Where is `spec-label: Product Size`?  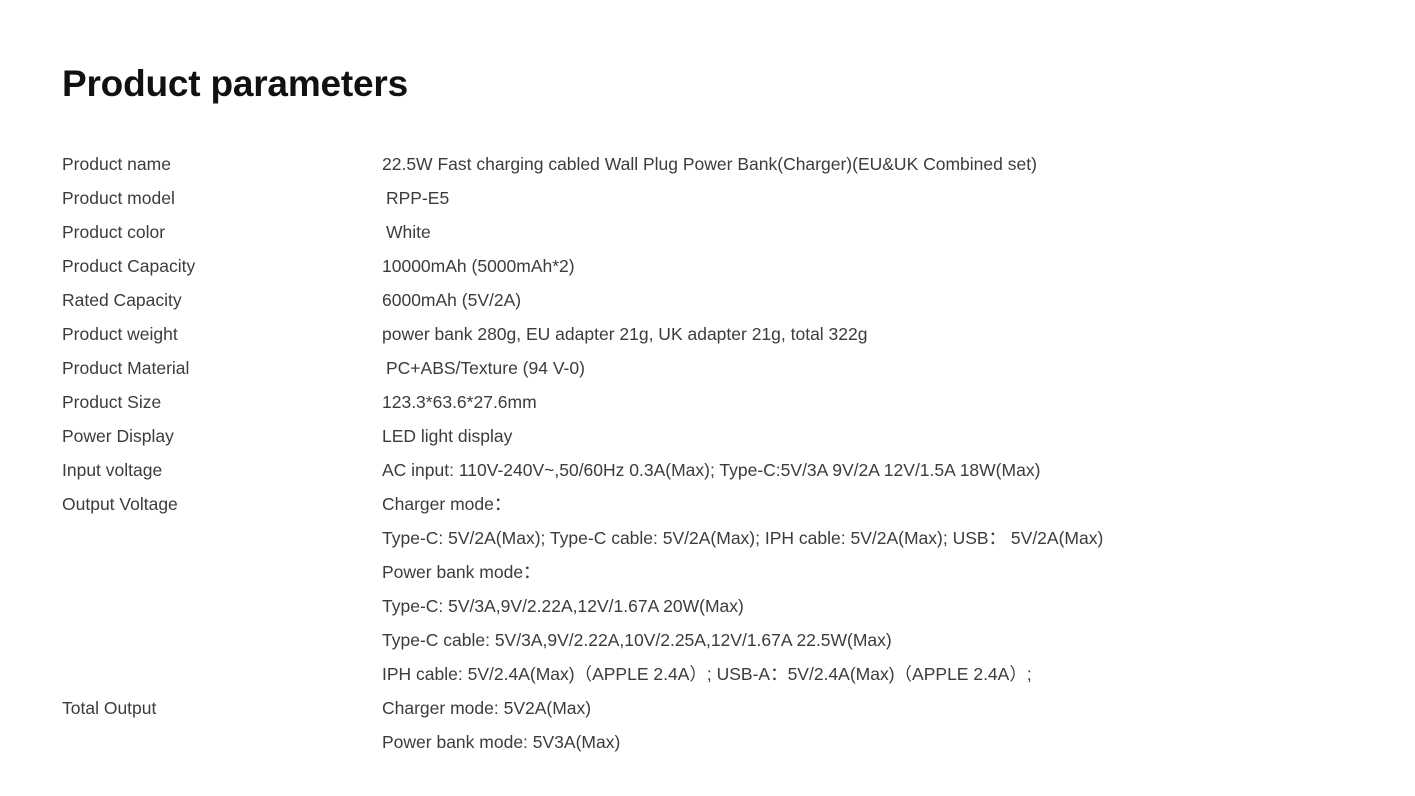 spec-label: Product Size is located at coordinates (112, 402).